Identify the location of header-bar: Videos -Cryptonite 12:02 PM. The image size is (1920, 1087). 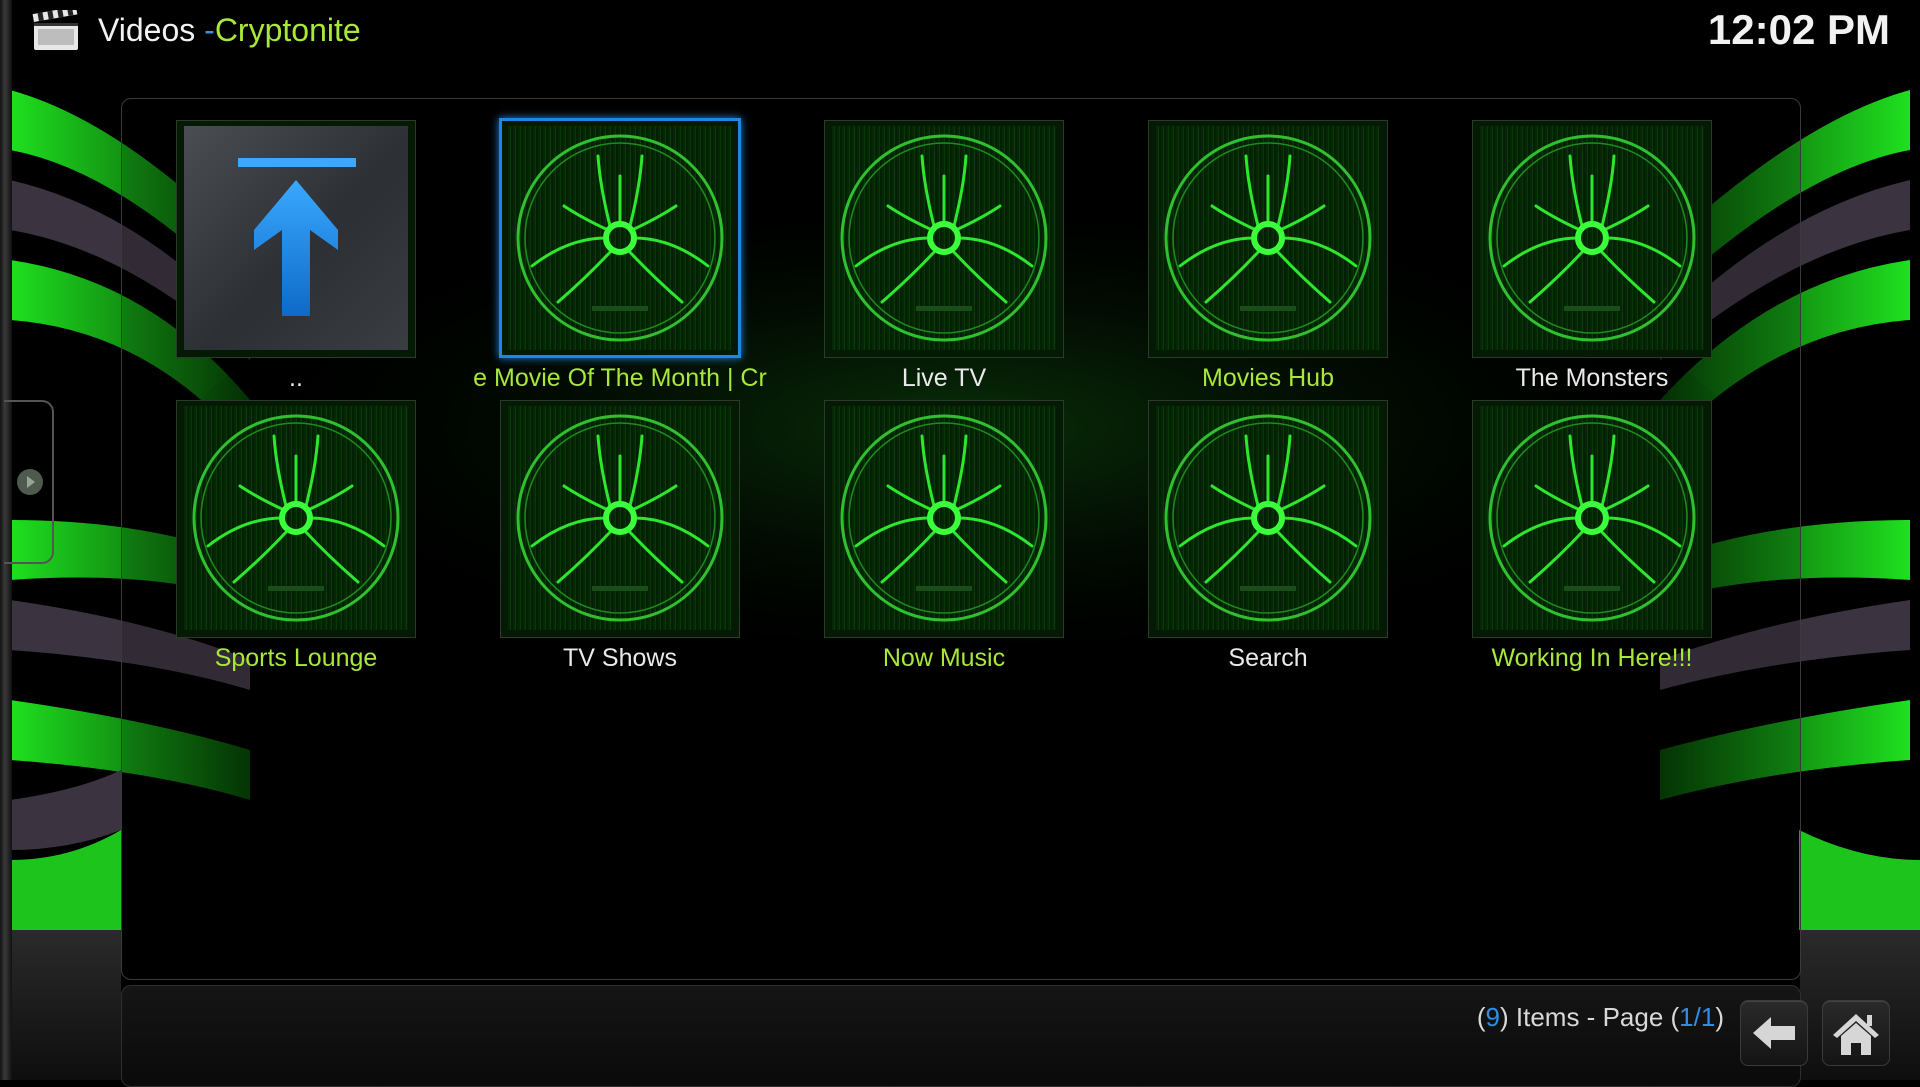
(960, 31).